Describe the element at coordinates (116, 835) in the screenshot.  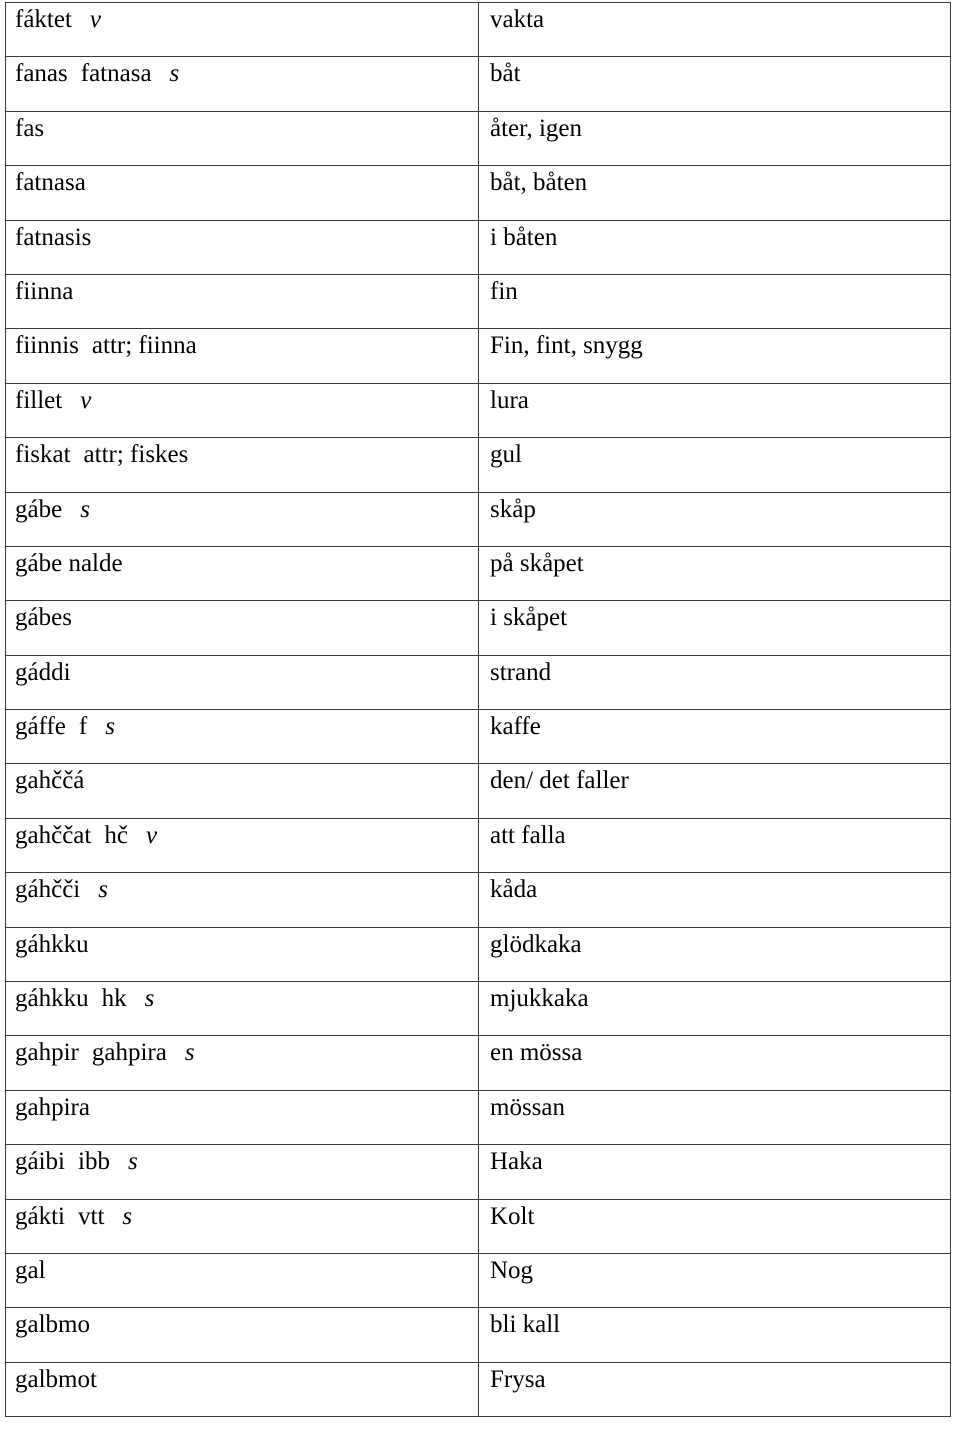
I see `headword-stem: hč` at that location.